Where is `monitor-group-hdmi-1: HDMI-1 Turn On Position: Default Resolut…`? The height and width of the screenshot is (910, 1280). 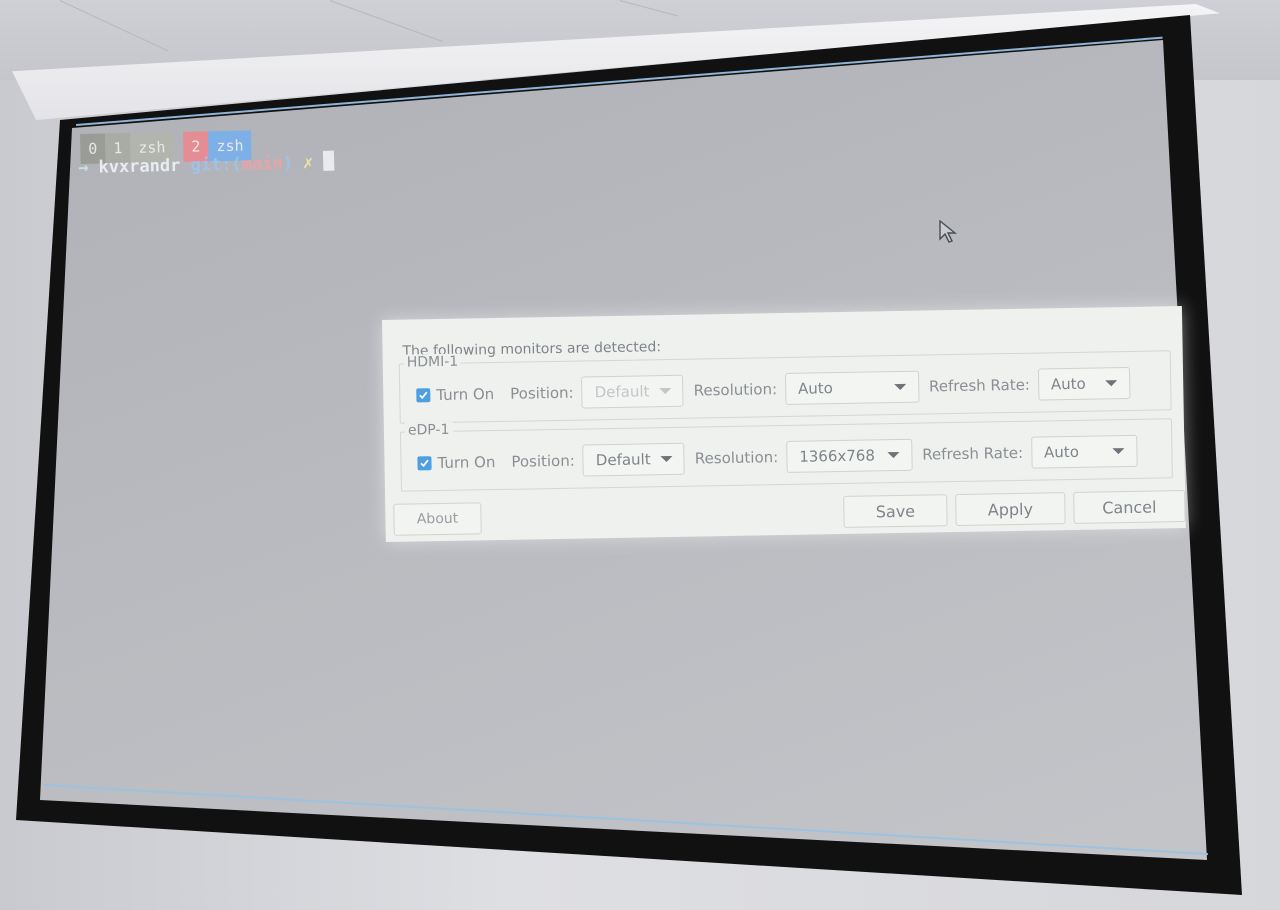
monitor-group-hdmi-1: HDMI-1 Turn On Position: Default Resolut… is located at coordinates (785, 387).